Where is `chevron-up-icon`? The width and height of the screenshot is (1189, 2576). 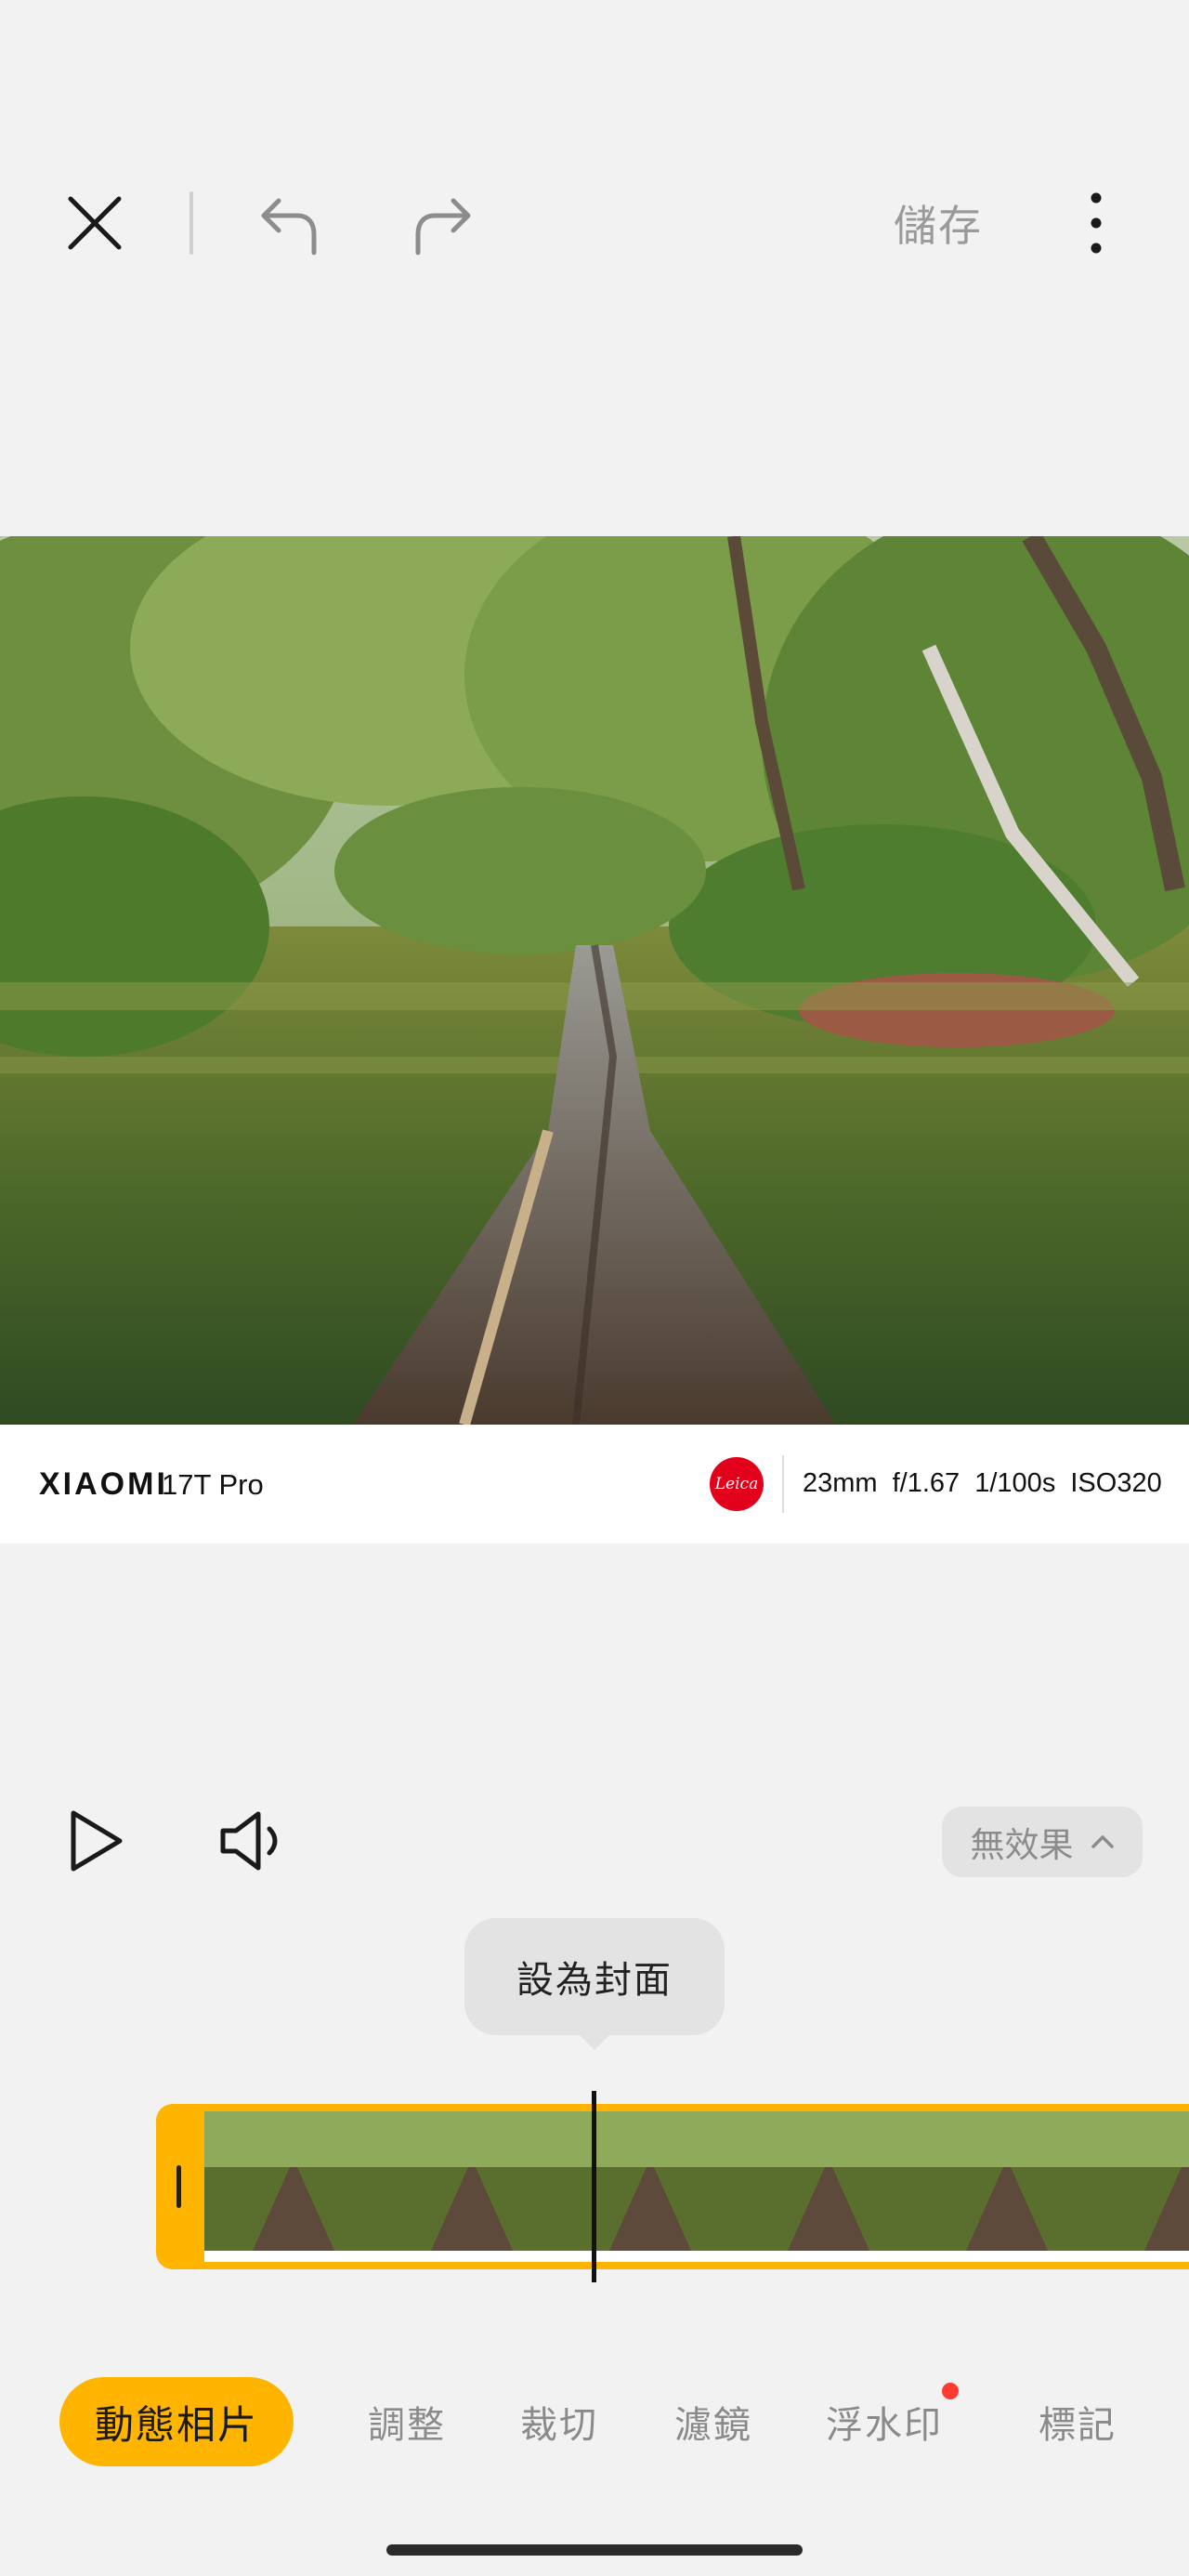
chevron-up-icon is located at coordinates (1103, 1841).